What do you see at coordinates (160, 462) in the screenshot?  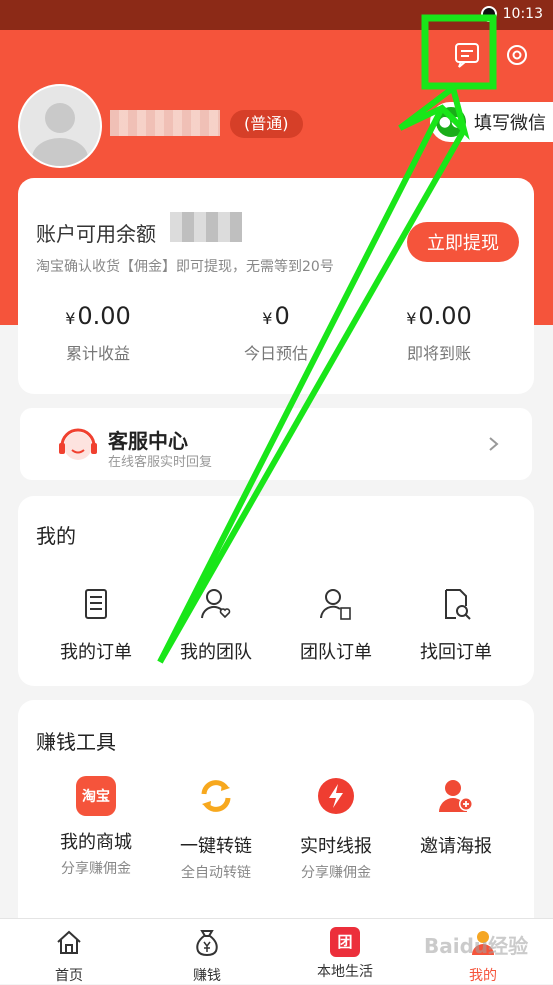 I see `service-subtitle: 在线客服实时回复` at bounding box center [160, 462].